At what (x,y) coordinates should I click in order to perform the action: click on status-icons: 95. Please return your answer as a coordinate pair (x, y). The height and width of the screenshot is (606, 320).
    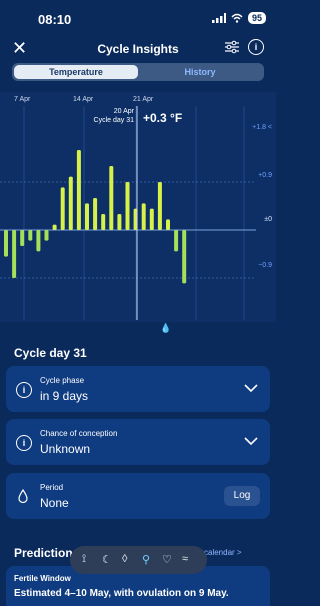
    Looking at the image, I should click on (238, 18).